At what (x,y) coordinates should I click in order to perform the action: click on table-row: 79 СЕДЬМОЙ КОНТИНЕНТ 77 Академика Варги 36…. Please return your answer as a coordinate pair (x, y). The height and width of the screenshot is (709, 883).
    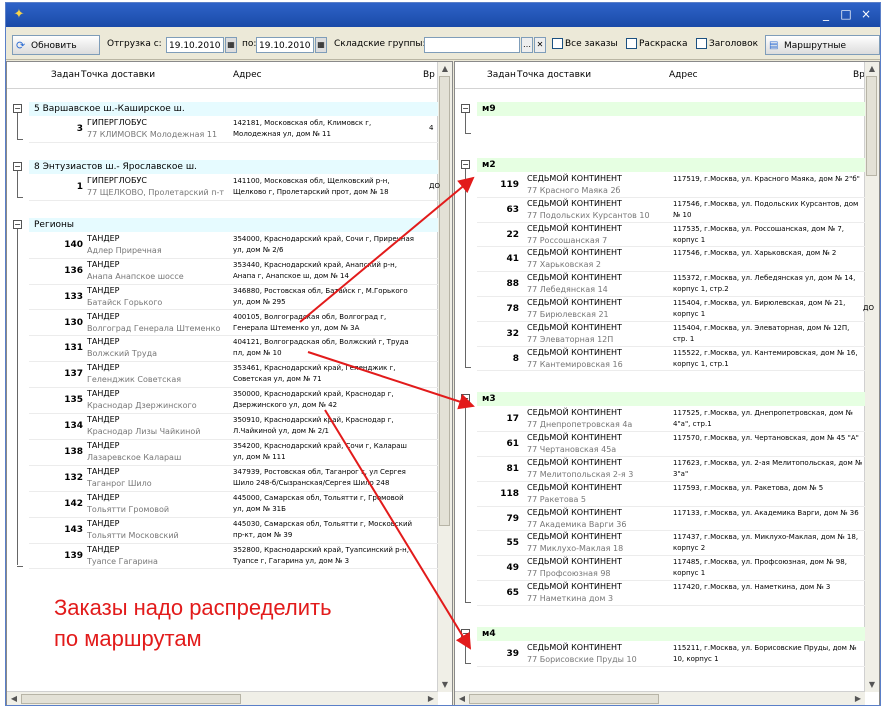
    Looking at the image, I should click on (671, 519).